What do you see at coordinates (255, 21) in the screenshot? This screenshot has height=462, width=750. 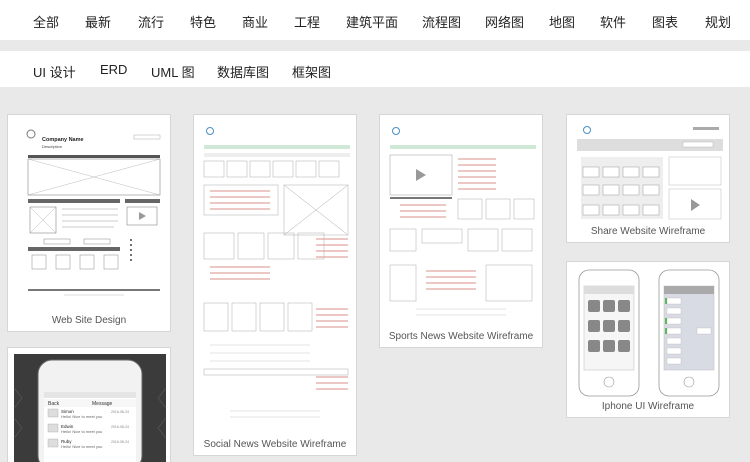 I see `nav-item-business: 商业` at bounding box center [255, 21].